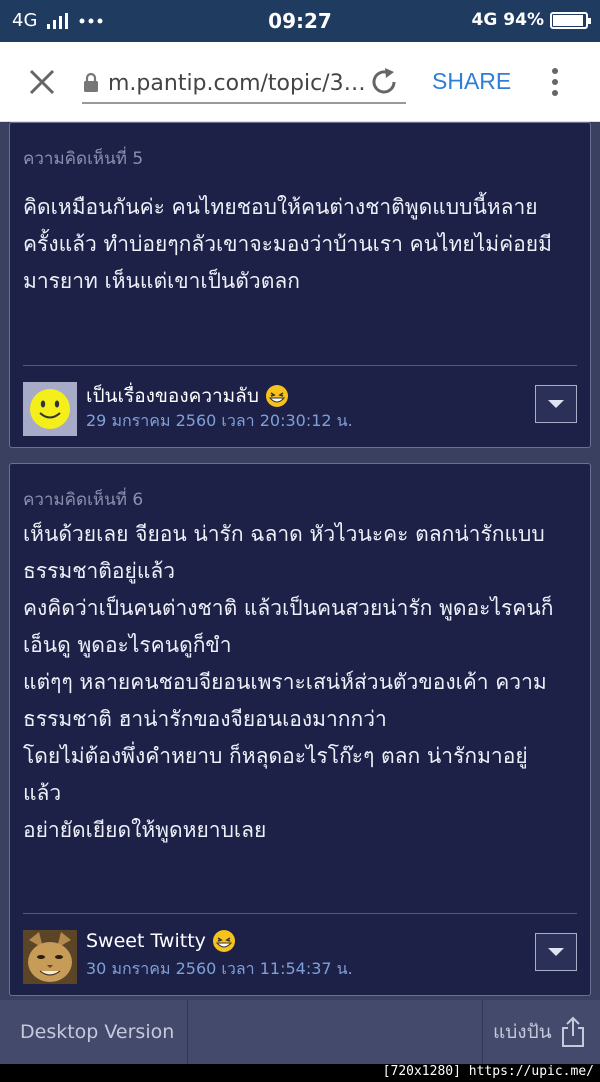 This screenshot has width=600, height=1082. I want to click on reload-icon, so click(384, 82).